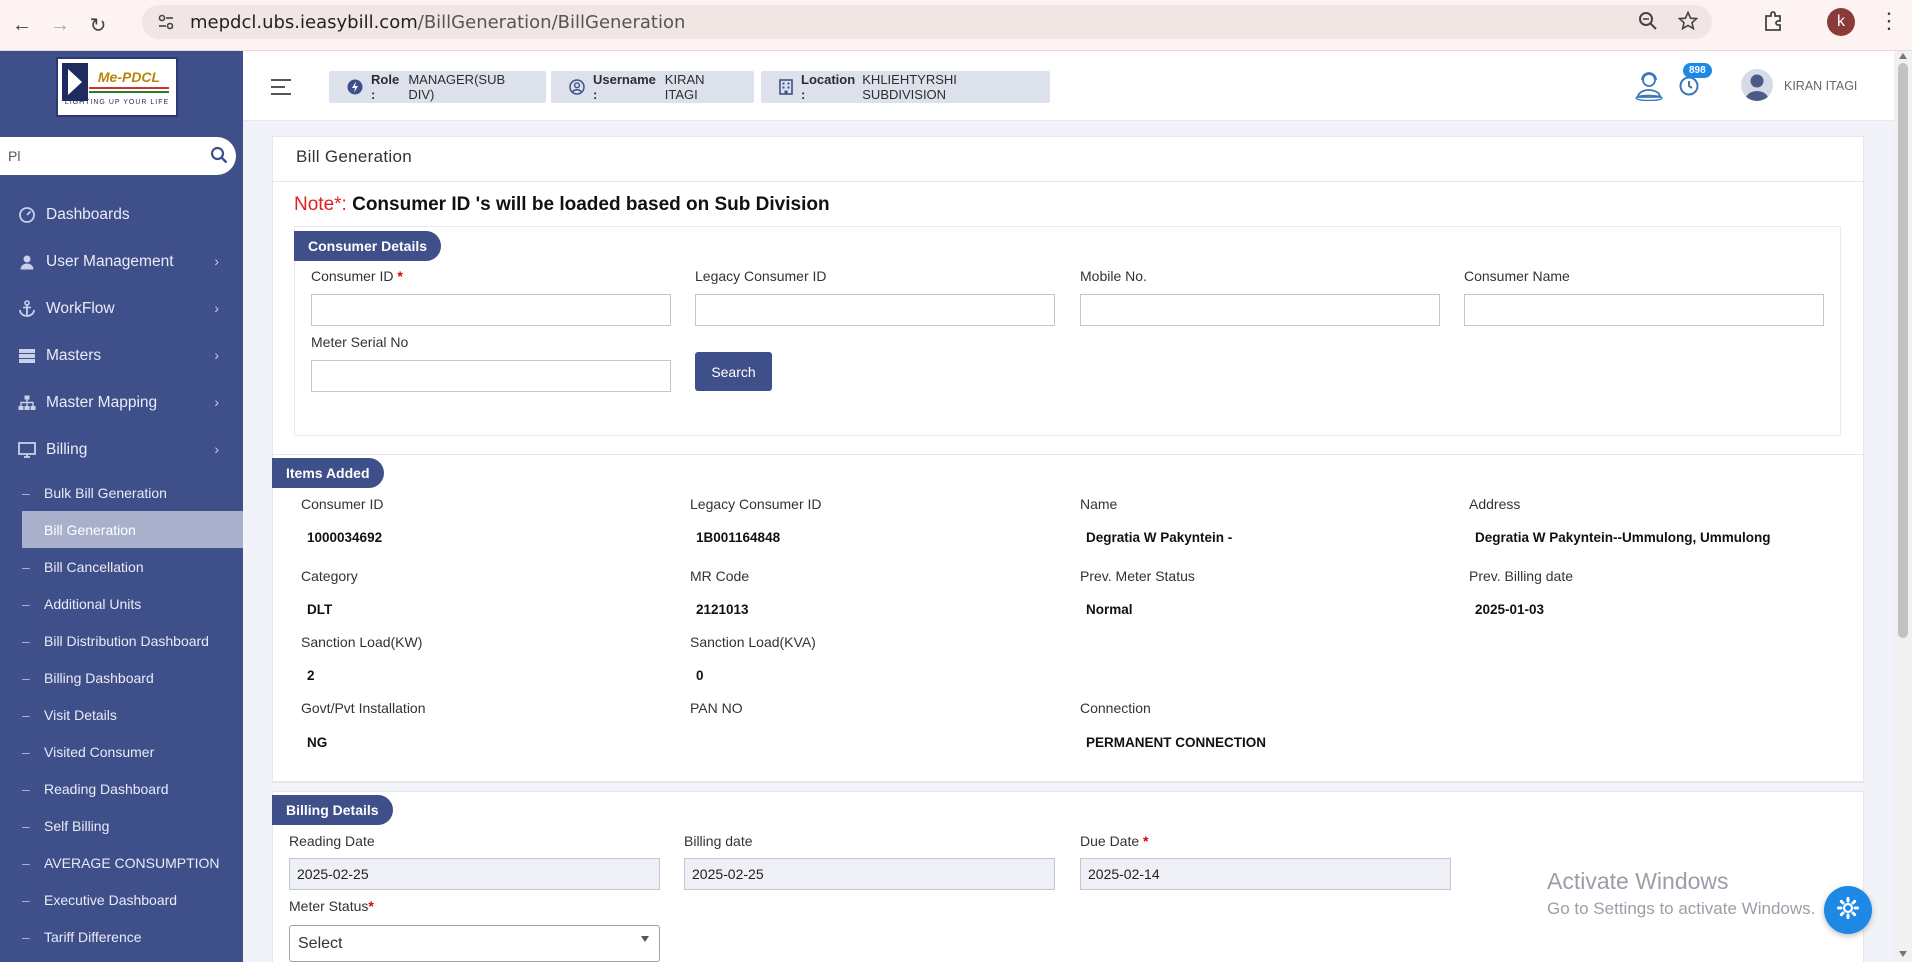  What do you see at coordinates (345, 537) in the screenshot?
I see `item-value: 1000034692` at bounding box center [345, 537].